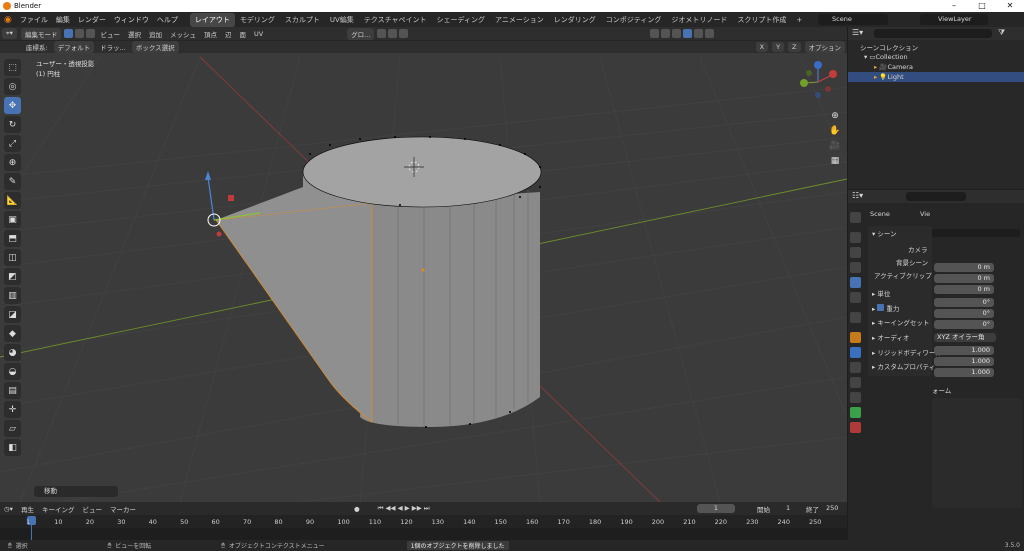 This screenshot has width=1024, height=551. I want to click on tool-tab-icon, so click(855, 217).